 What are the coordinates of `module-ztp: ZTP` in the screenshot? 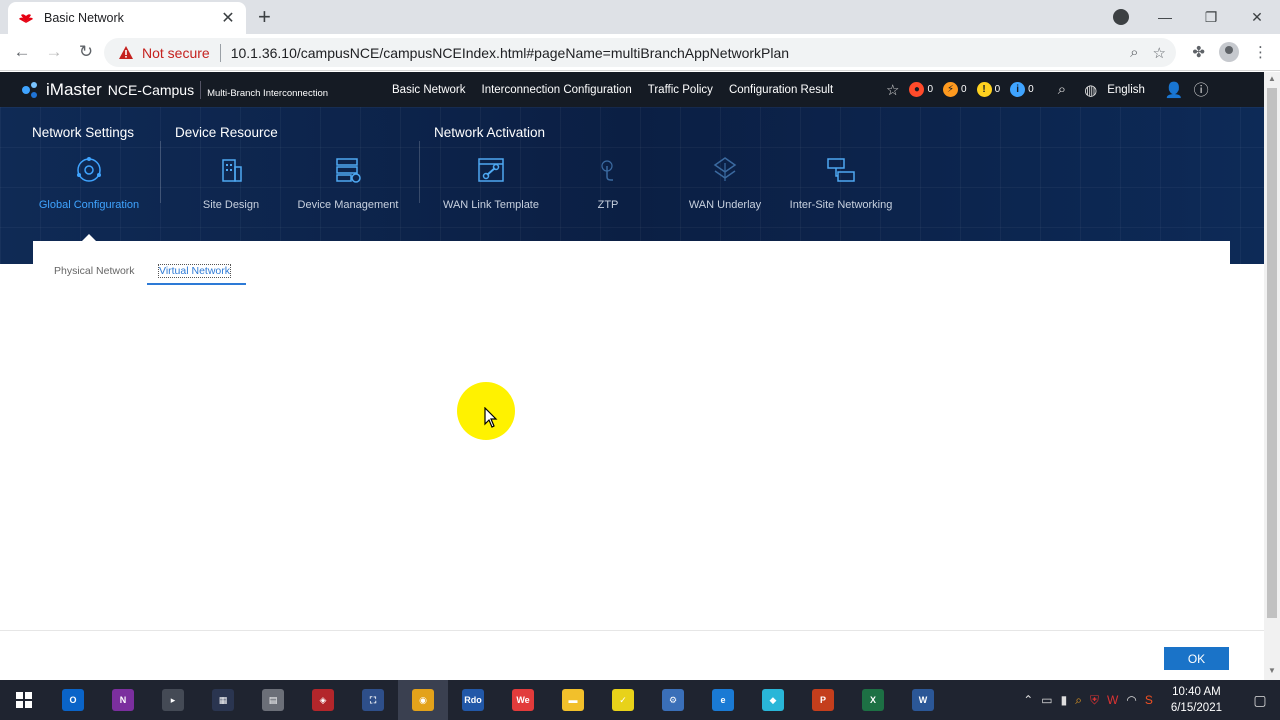 It's located at (608, 184).